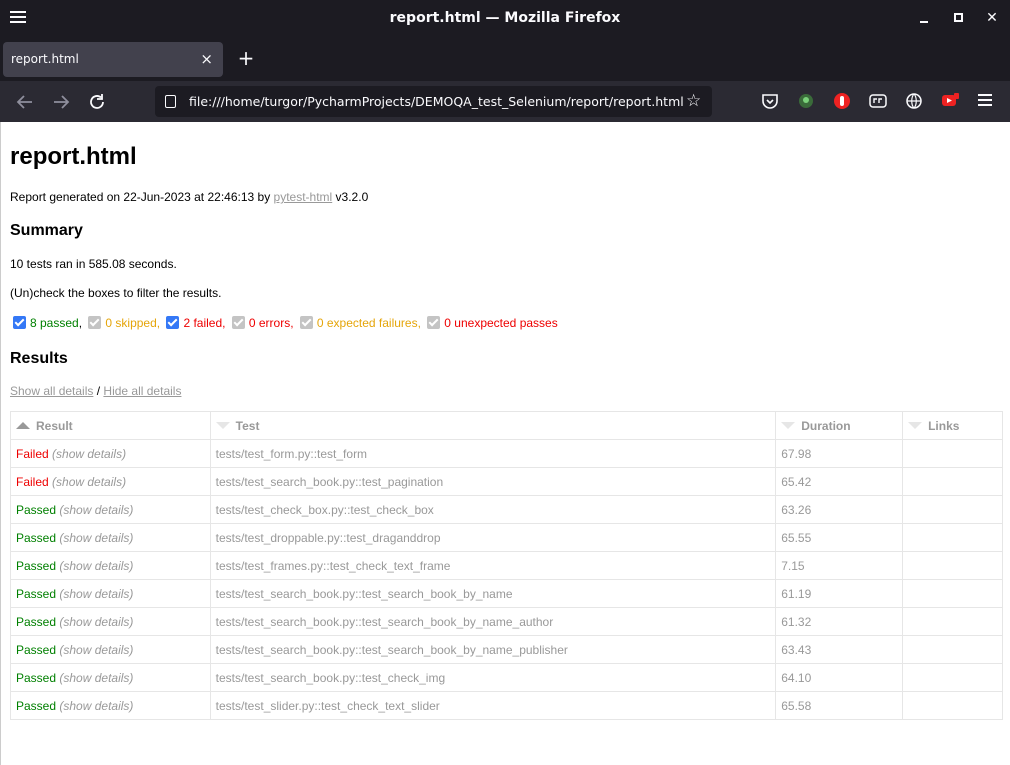 The height and width of the screenshot is (765, 1010). What do you see at coordinates (952, 565) in the screenshot?
I see `links-cell` at bounding box center [952, 565].